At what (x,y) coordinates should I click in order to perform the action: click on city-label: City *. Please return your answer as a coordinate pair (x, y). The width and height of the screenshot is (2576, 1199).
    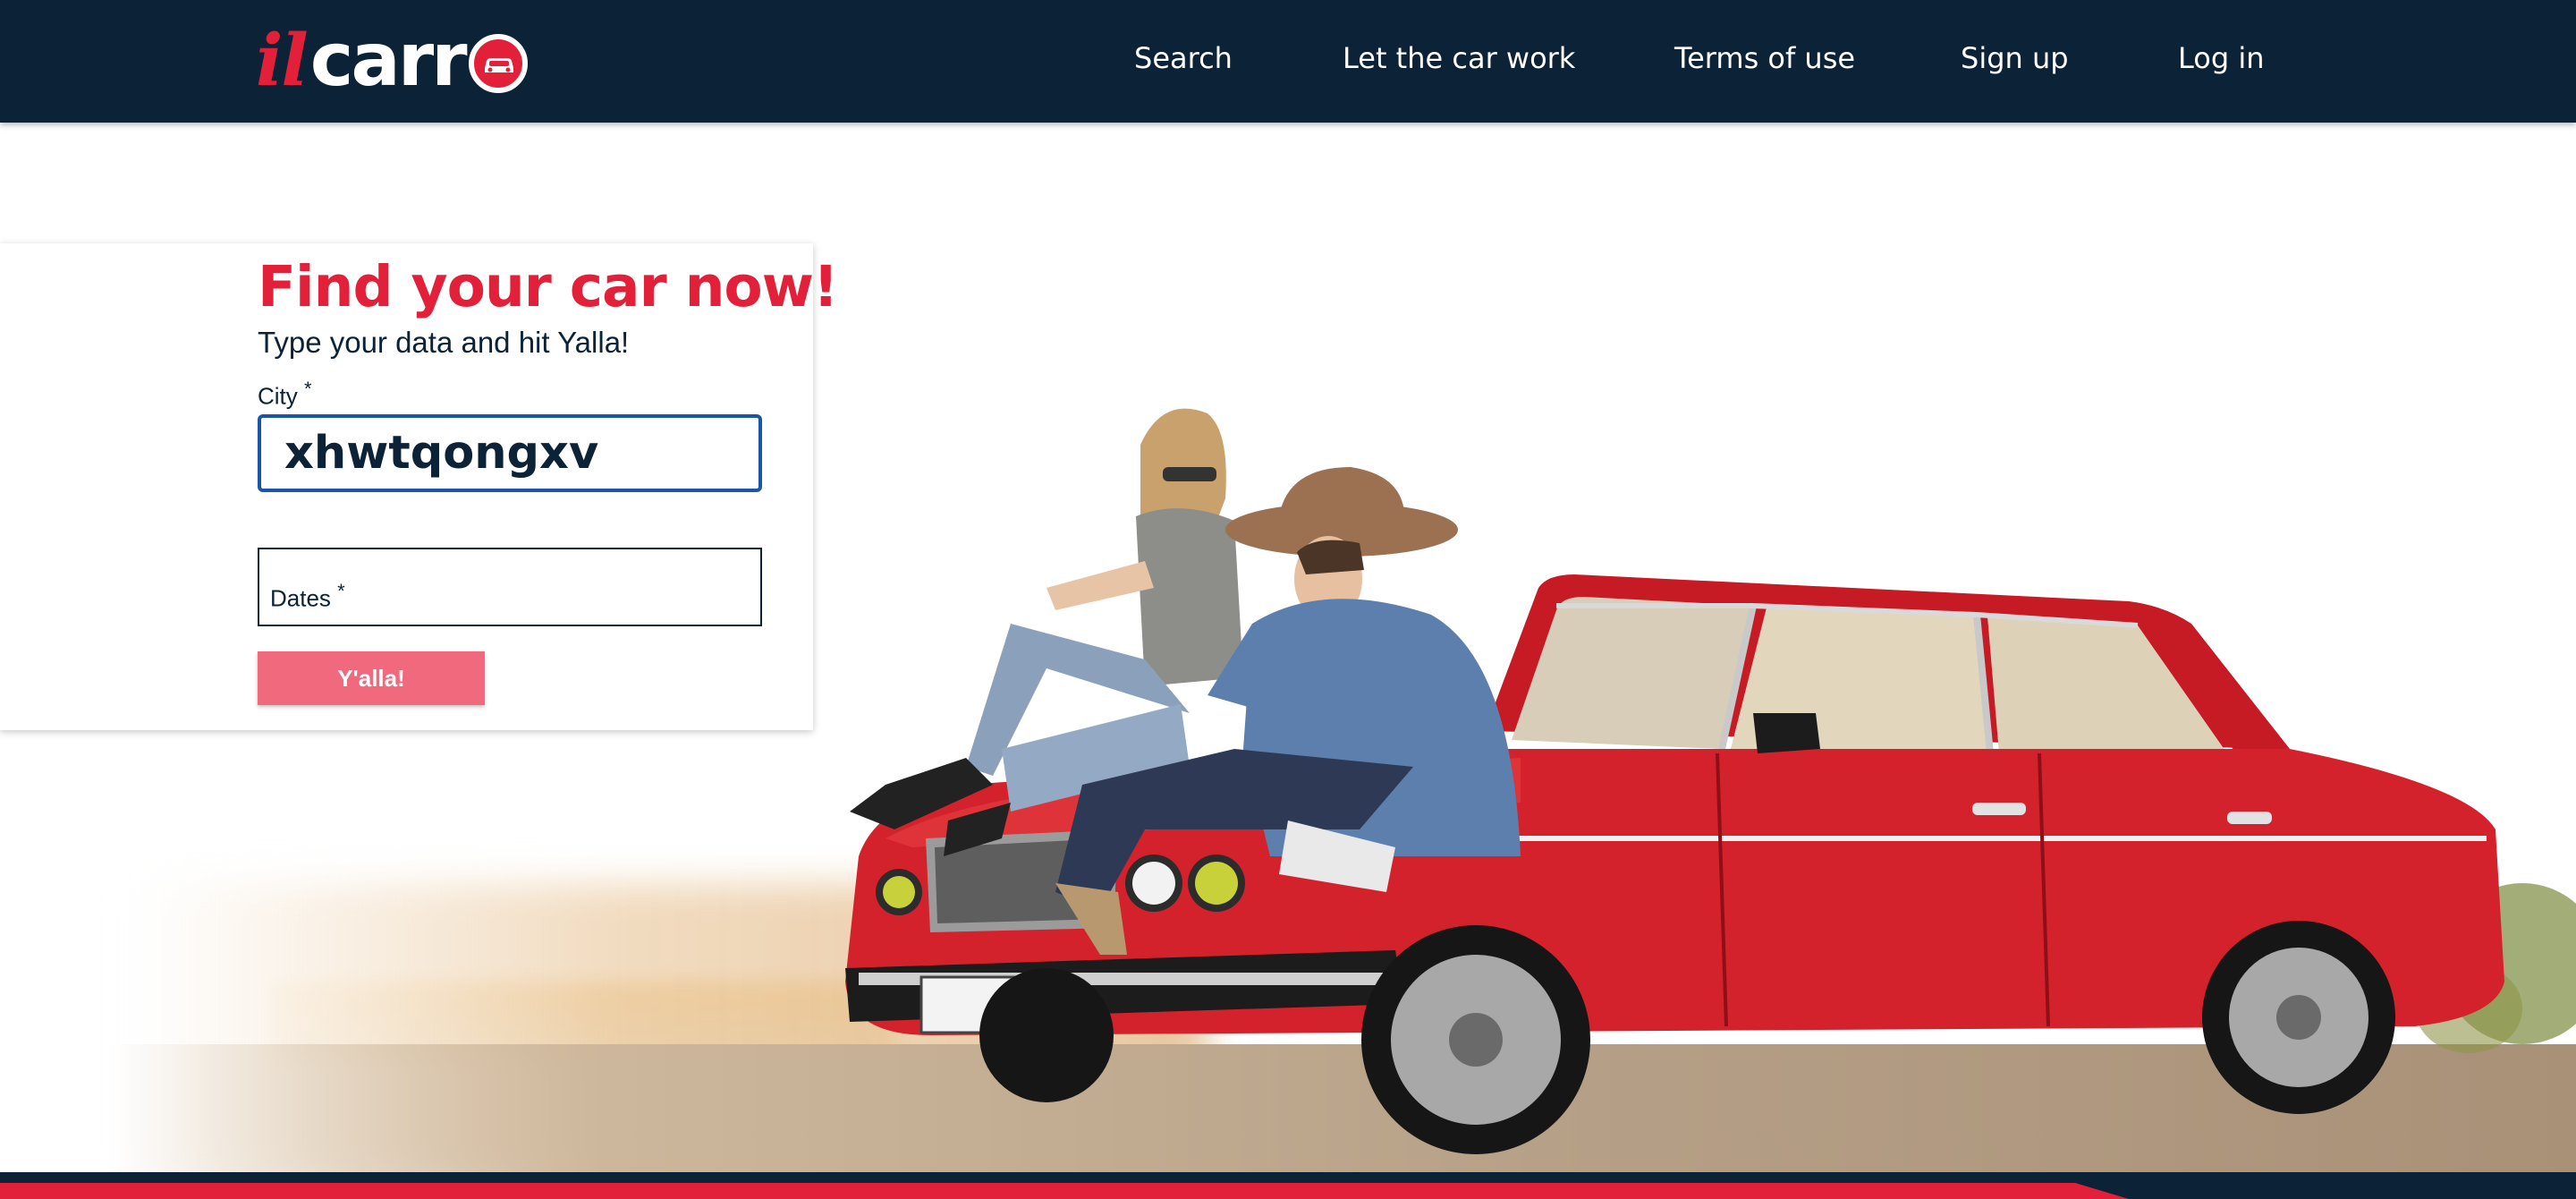
    Looking at the image, I should click on (285, 394).